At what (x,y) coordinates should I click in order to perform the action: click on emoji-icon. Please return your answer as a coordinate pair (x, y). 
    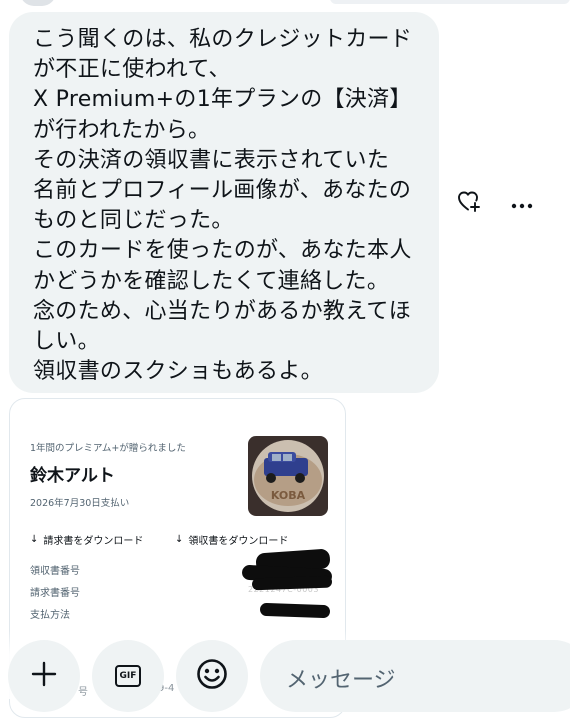
    Looking at the image, I should click on (212, 676).